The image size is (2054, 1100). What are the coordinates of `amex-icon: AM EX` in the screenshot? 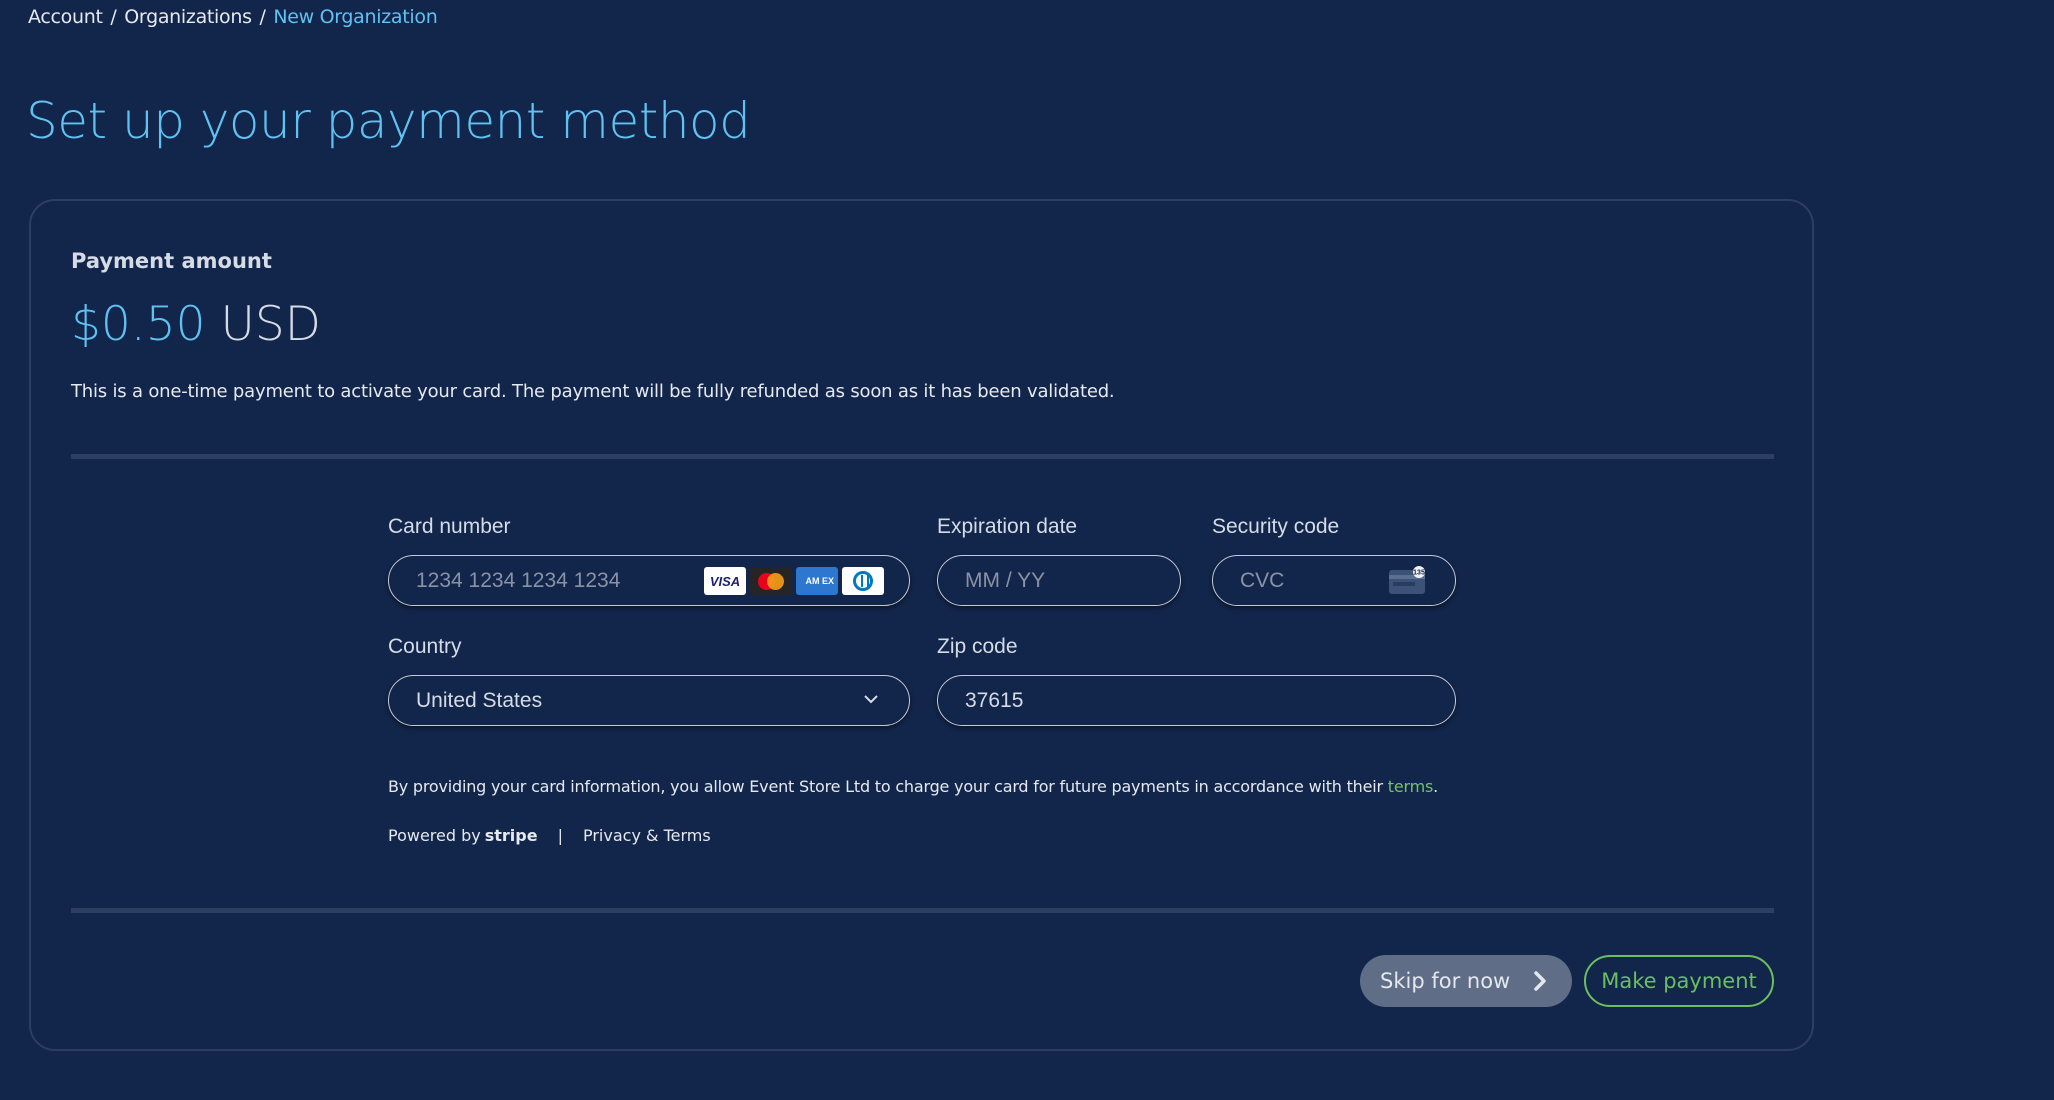 It's located at (817, 581).